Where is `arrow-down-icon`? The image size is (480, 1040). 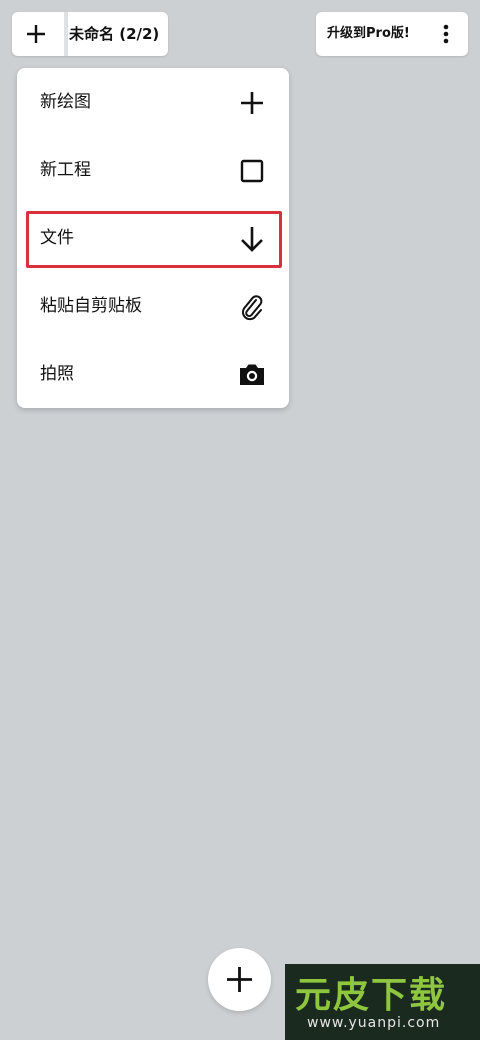 arrow-down-icon is located at coordinates (252, 239).